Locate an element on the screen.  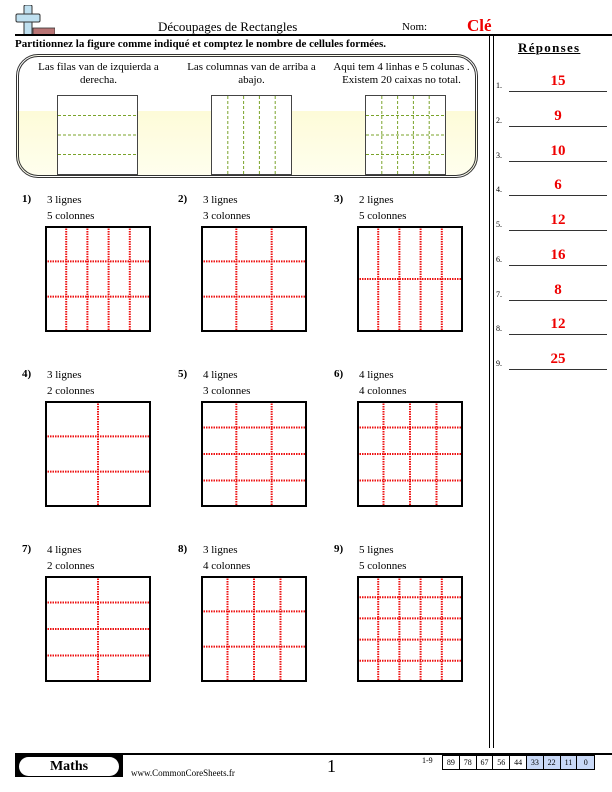
page-title: Découpages de Rectangles is located at coordinates (228, 26).